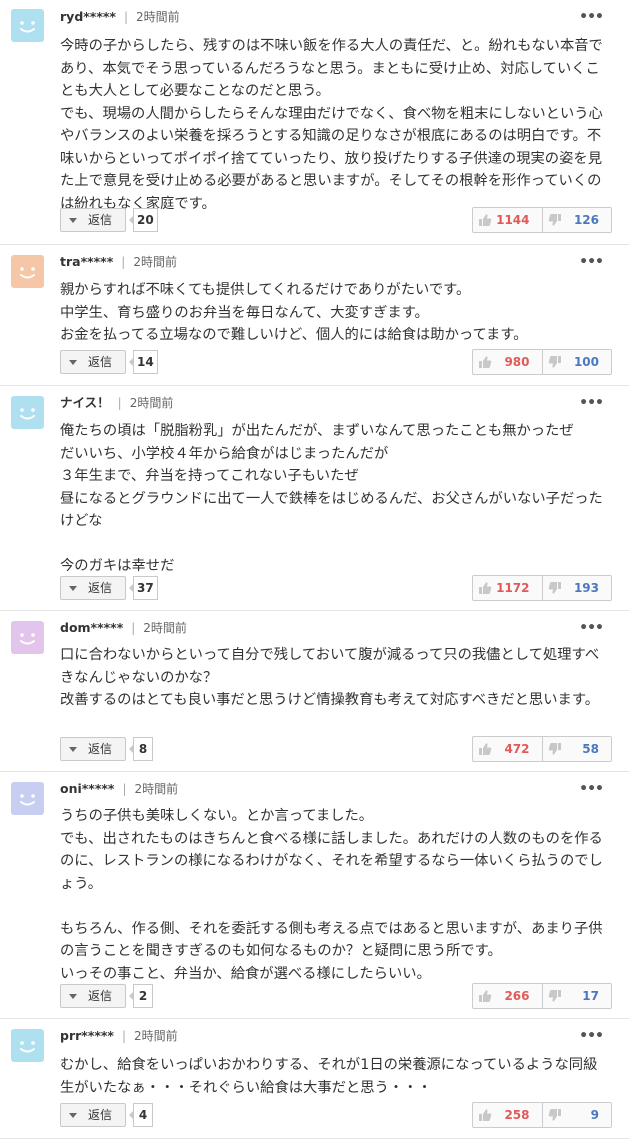 Image resolution: width=629 pixels, height=1139 pixels. I want to click on like-count: 266, so click(517, 996).